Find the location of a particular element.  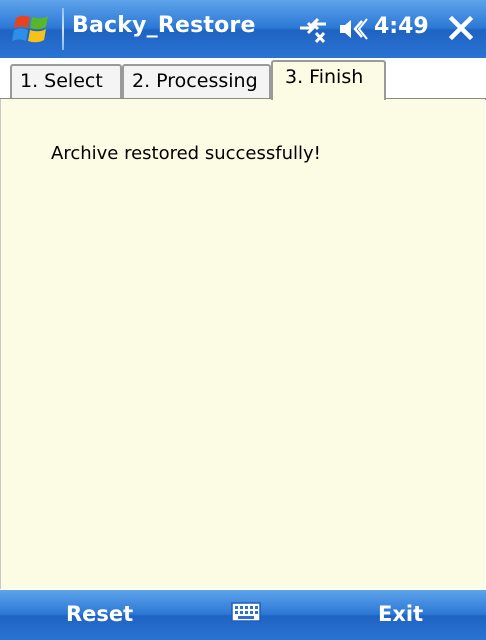

softkey-bar: Reset Exit is located at coordinates (243, 615).